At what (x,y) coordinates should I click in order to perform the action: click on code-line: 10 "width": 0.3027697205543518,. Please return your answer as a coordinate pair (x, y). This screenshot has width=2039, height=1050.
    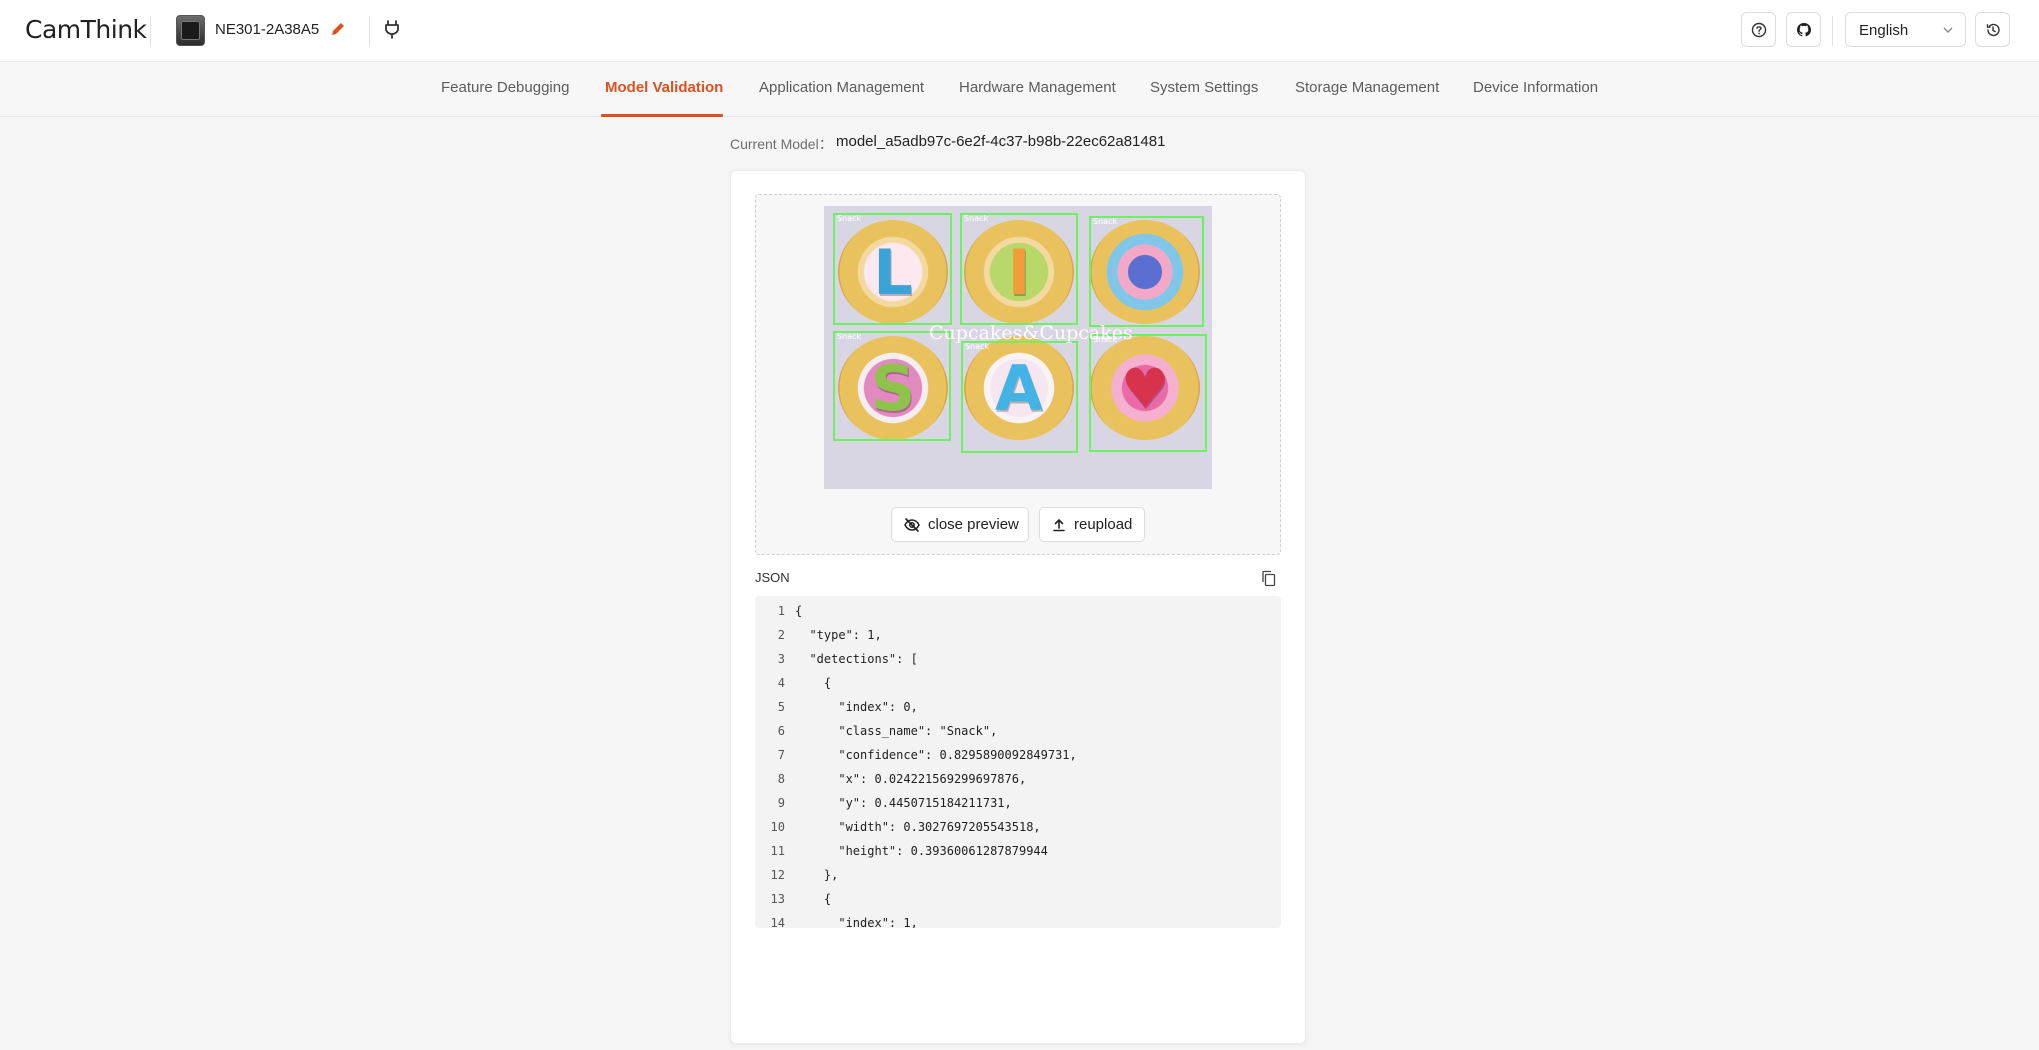
    Looking at the image, I should click on (1018, 832).